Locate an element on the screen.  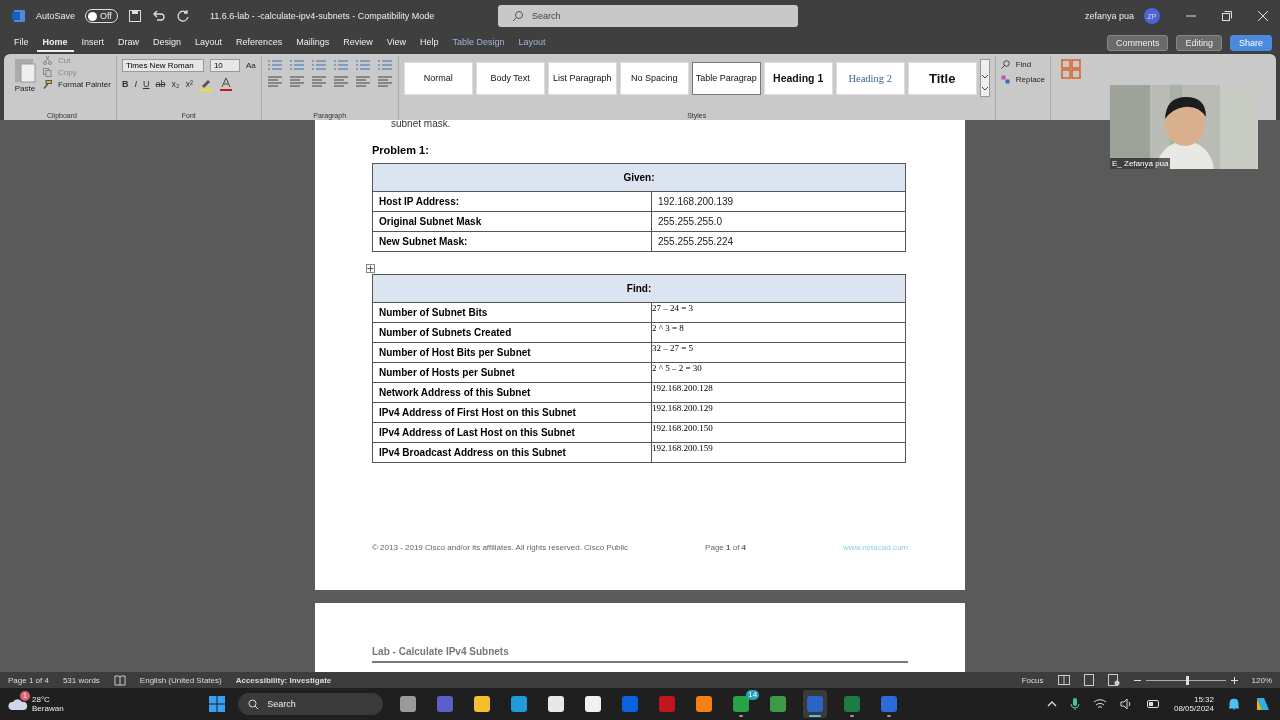
menu-tab: Help is located at coordinates (429, 43).